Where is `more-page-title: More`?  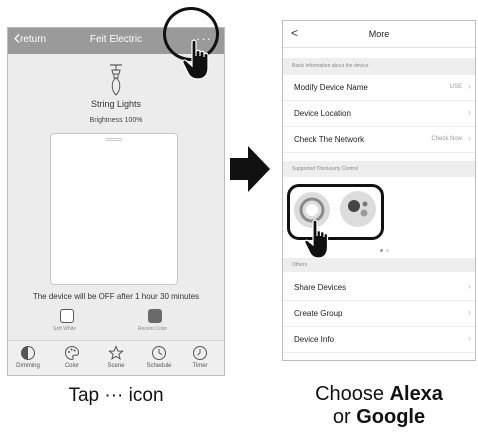
more-page-title: More is located at coordinates (379, 34).